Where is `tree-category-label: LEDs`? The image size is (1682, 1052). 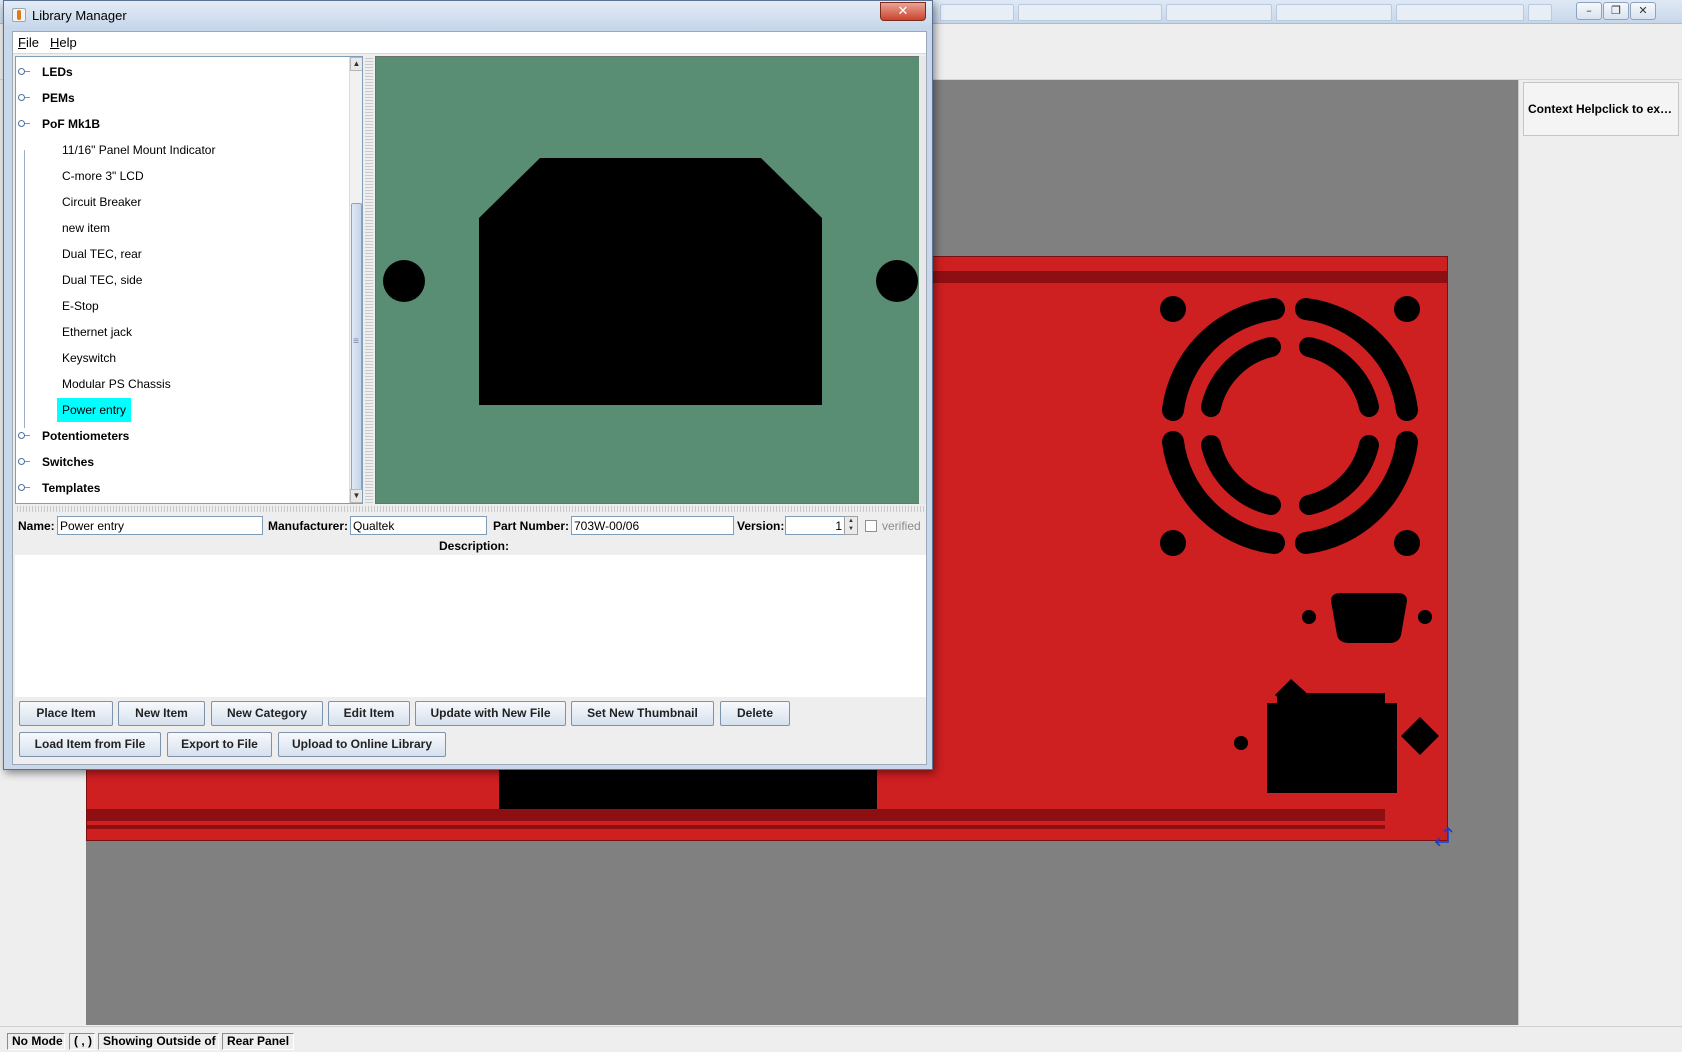 tree-category-label: LEDs is located at coordinates (57, 72).